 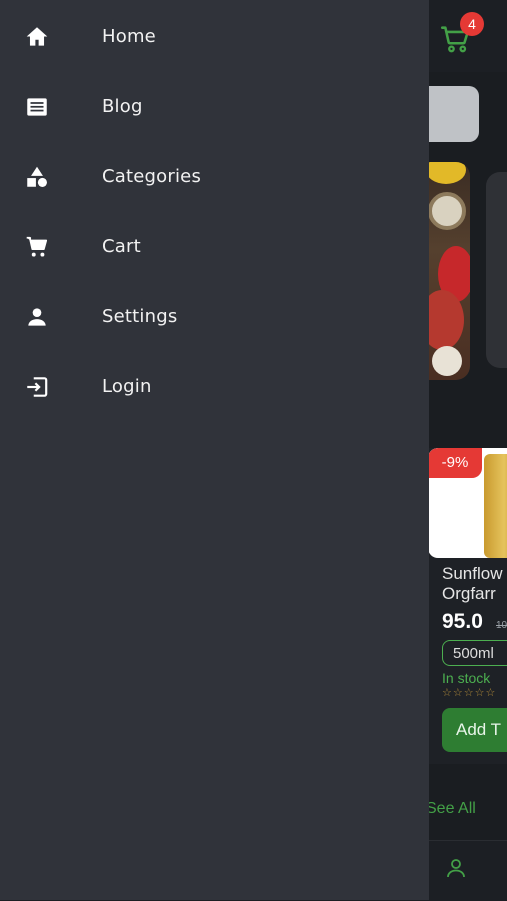 I want to click on person-outline-icon, so click(x=456, y=868).